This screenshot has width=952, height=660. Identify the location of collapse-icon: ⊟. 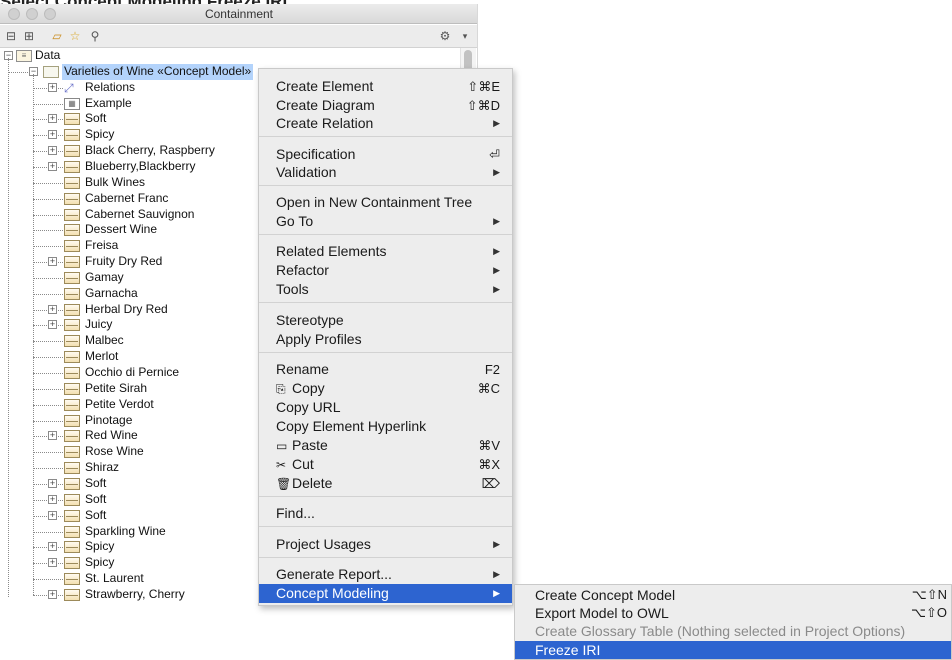
(11, 36).